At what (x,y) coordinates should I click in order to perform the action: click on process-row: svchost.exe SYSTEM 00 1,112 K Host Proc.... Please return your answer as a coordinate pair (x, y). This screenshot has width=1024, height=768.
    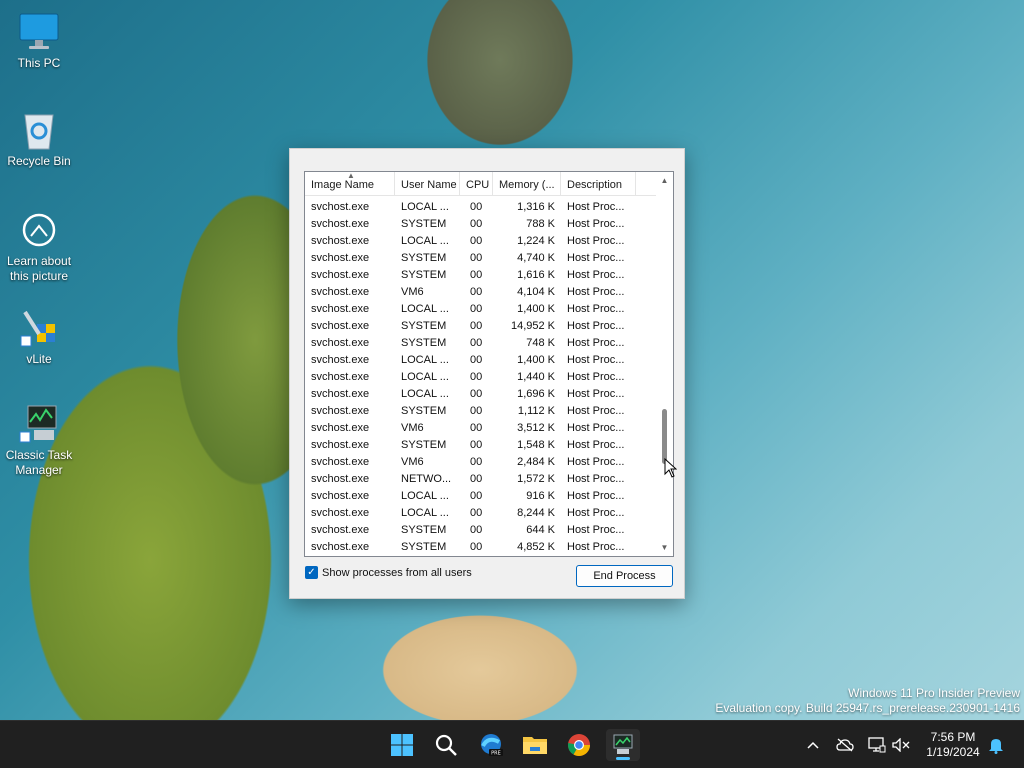
    Looking at the image, I should click on (481, 411).